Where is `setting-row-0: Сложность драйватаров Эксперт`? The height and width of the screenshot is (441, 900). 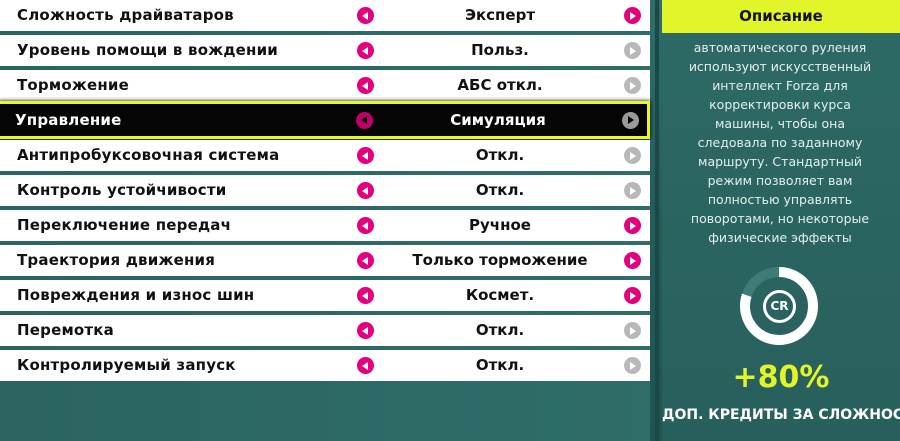
setting-row-0: Сложность драйватаров Эксперт is located at coordinates (325, 15).